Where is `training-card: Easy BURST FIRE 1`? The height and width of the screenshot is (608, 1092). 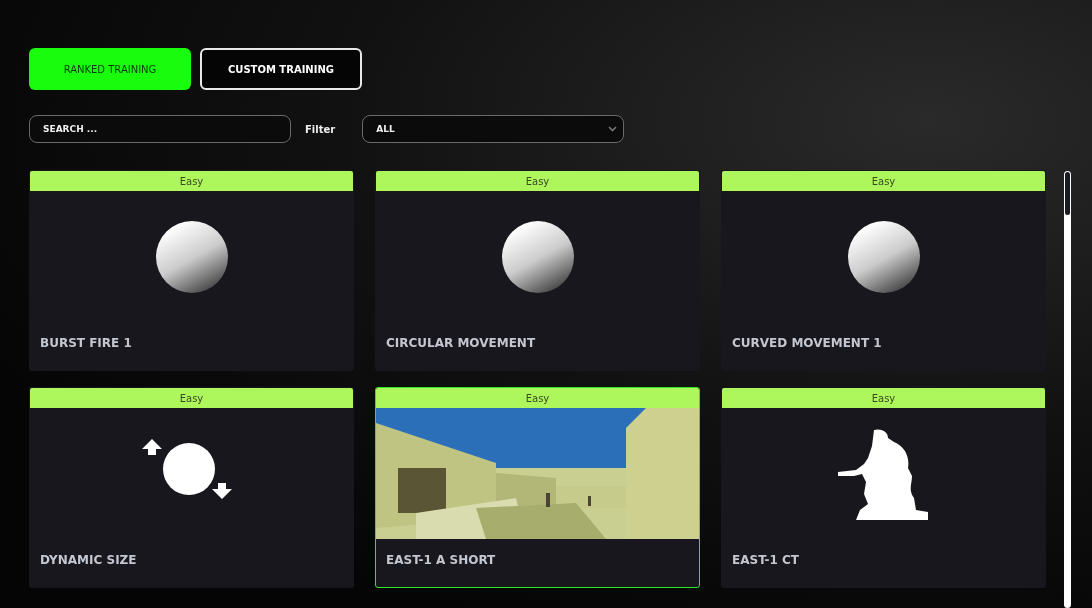
training-card: Easy BURST FIRE 1 is located at coordinates (191, 270).